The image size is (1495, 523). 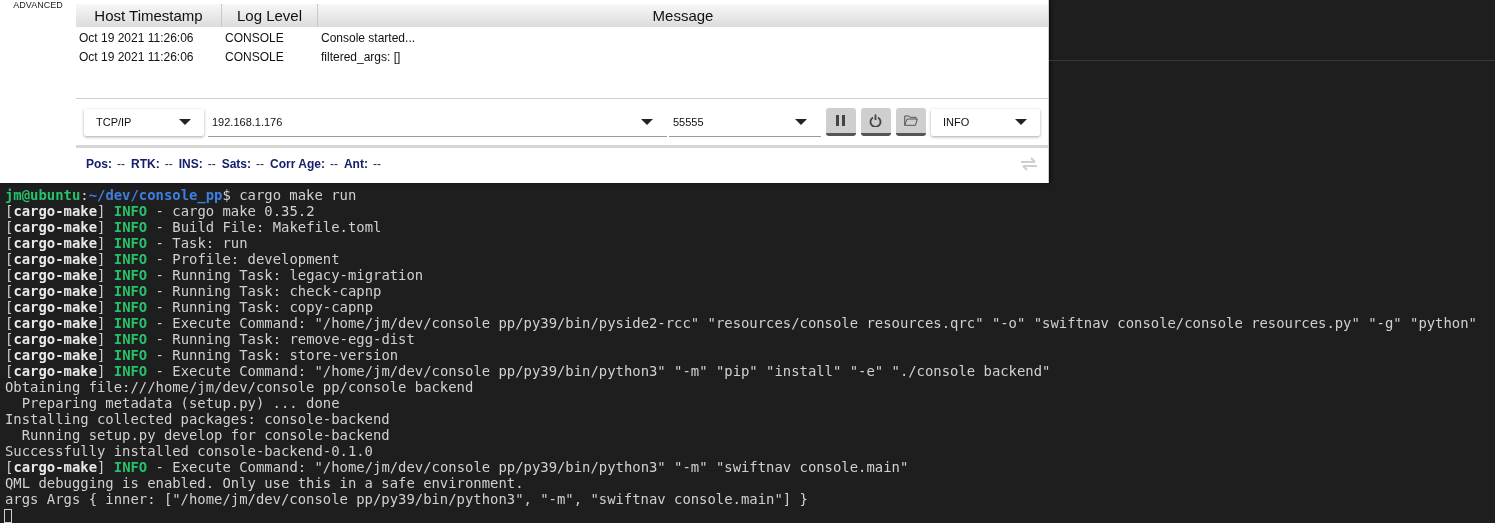 I want to click on terminal-line: [cargo-make] INFO - Execute Command: "/home/jm/dev/console pp/py39/bin/pyside2-rcc" "resources/console resources.qrc" "-o" "swiftnav console/console resources.py" "-g" "python", so click(x=741, y=323).